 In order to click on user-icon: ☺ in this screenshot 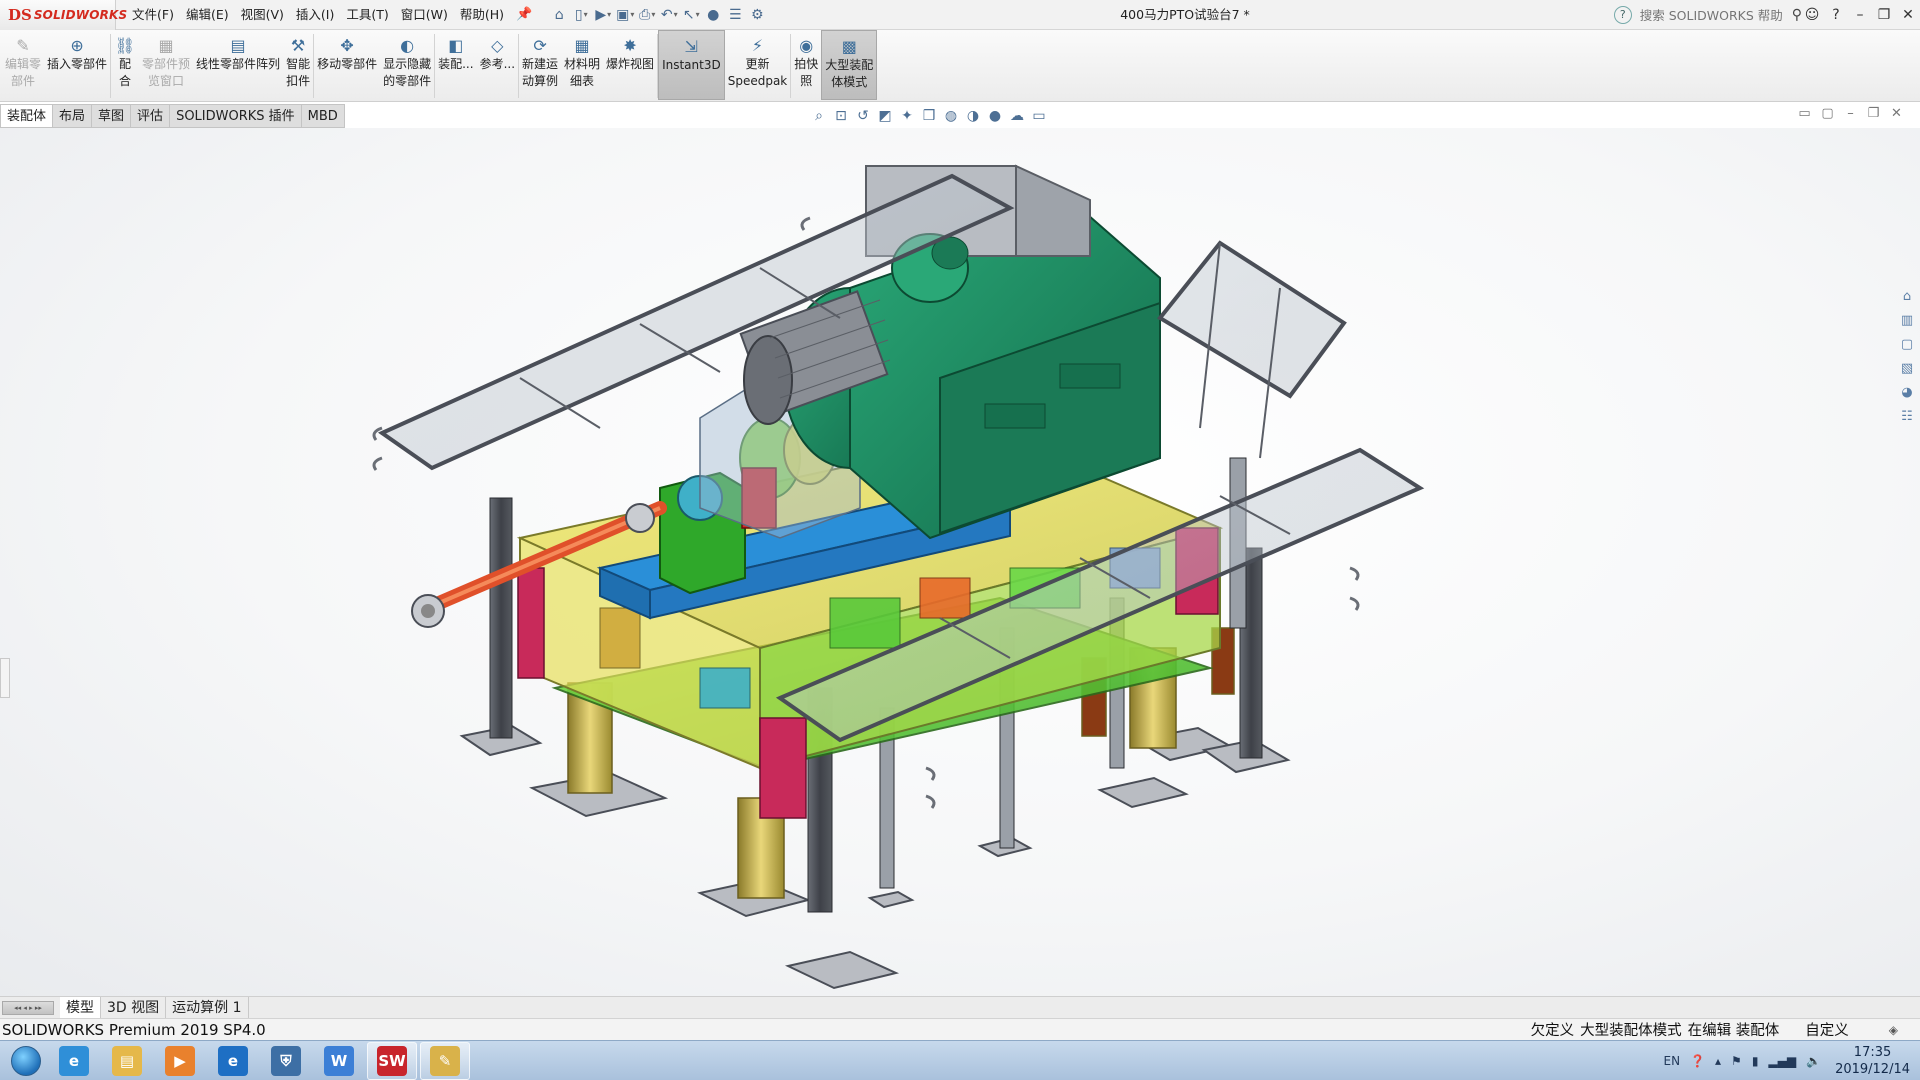, I will do `click(1812, 15)`.